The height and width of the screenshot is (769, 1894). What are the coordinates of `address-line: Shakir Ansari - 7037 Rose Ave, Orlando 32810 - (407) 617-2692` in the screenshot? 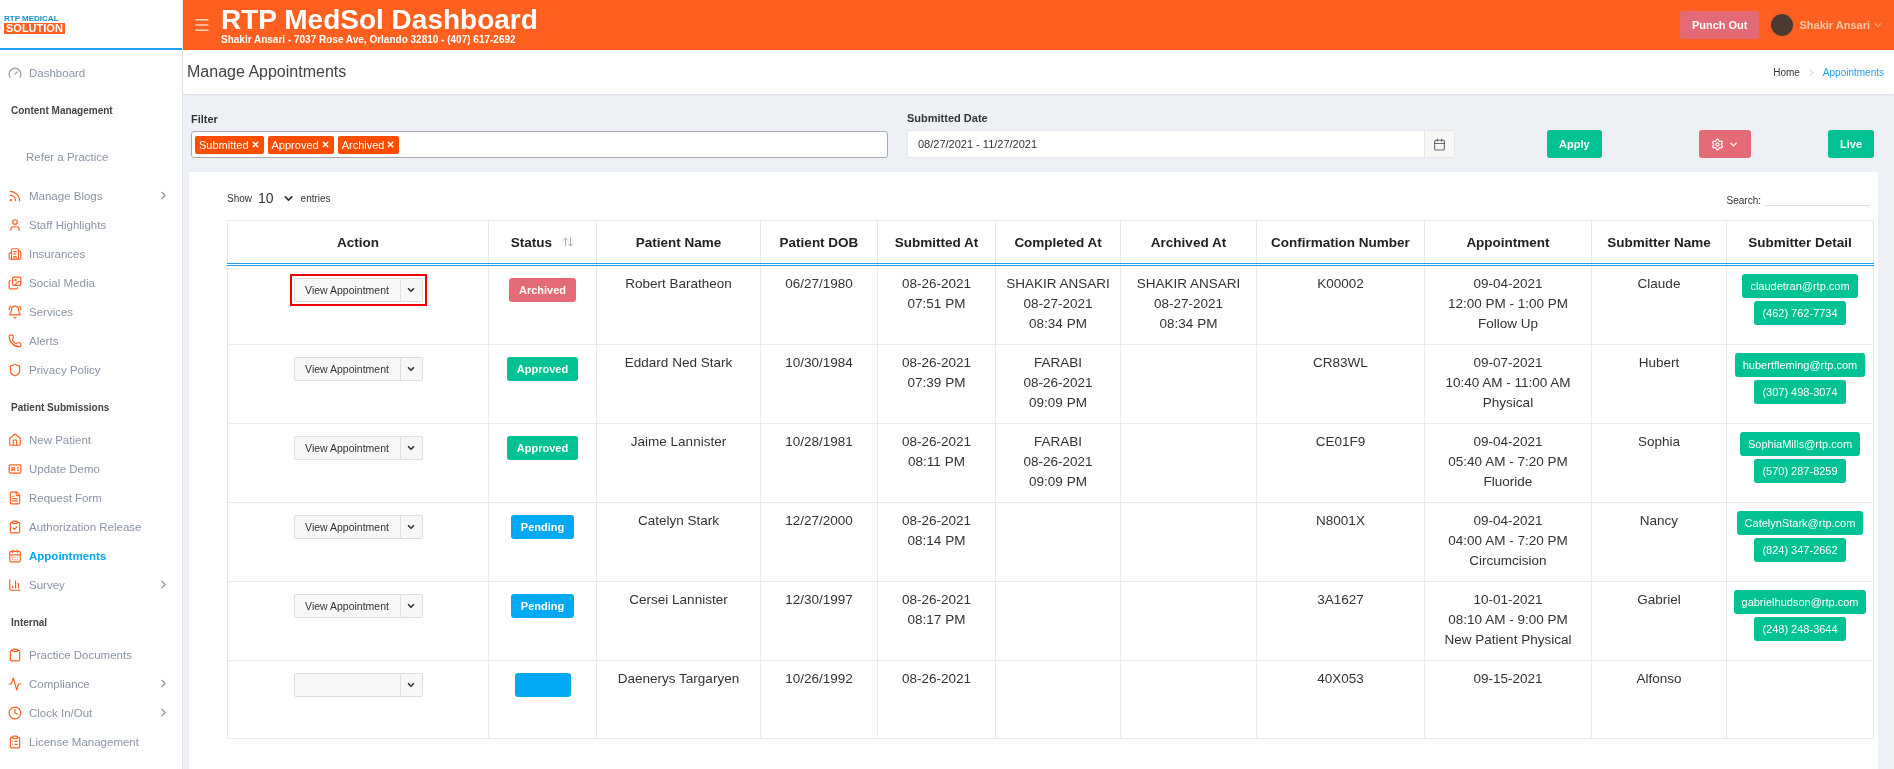 It's located at (369, 40).